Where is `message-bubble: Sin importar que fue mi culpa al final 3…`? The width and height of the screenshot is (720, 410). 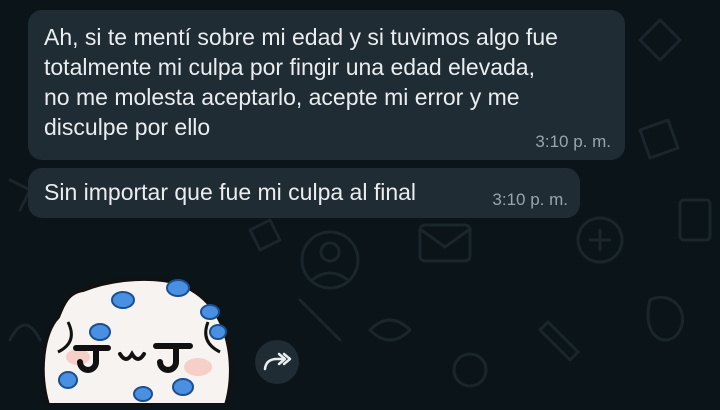 message-bubble: Sin importar que fue mi culpa al final 3… is located at coordinates (304, 193).